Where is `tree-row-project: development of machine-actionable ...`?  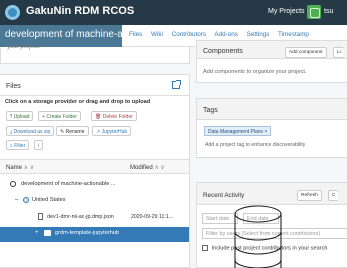 tree-row-project: development of machine-actionable ... is located at coordinates (94, 185).